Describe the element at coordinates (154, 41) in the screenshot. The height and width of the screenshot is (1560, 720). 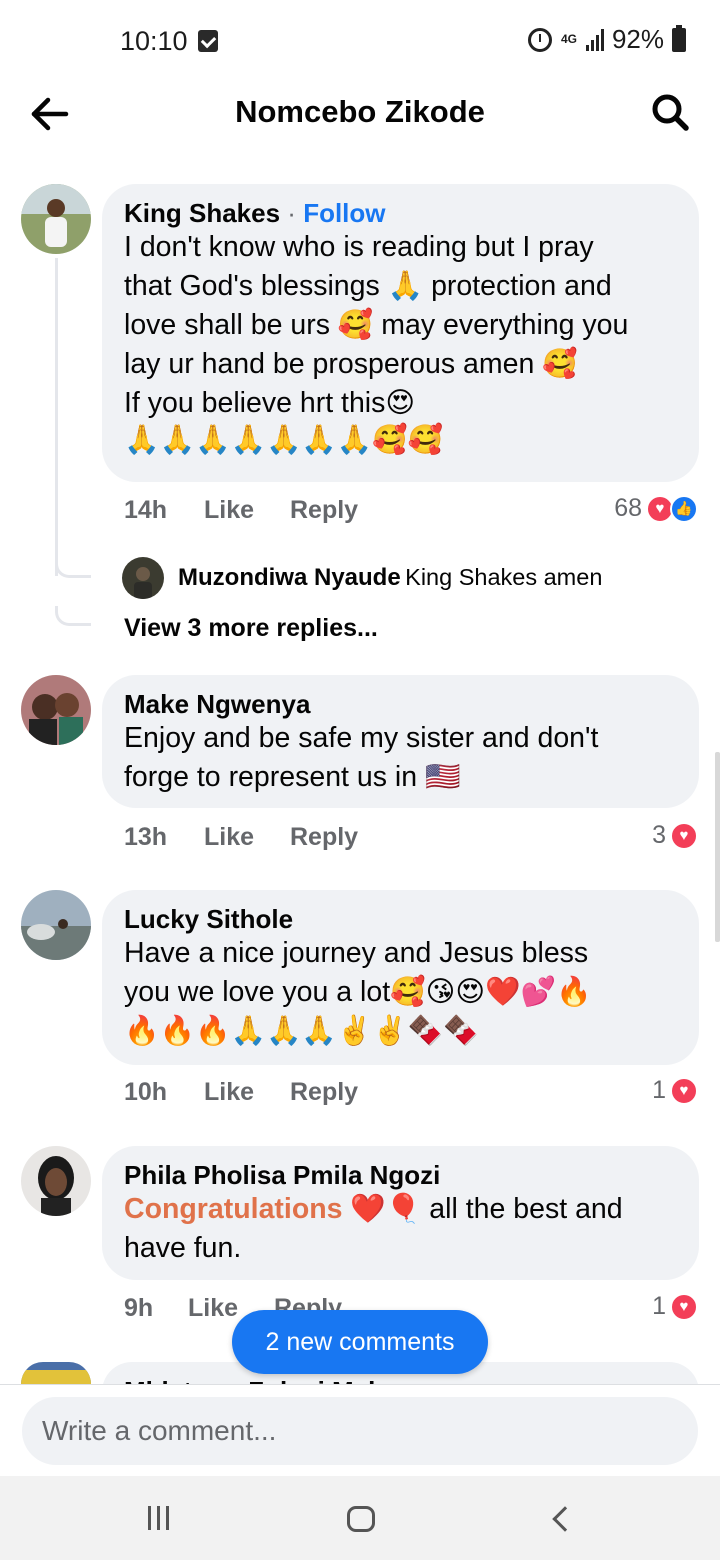
I see `status-time: 10:10` at that location.